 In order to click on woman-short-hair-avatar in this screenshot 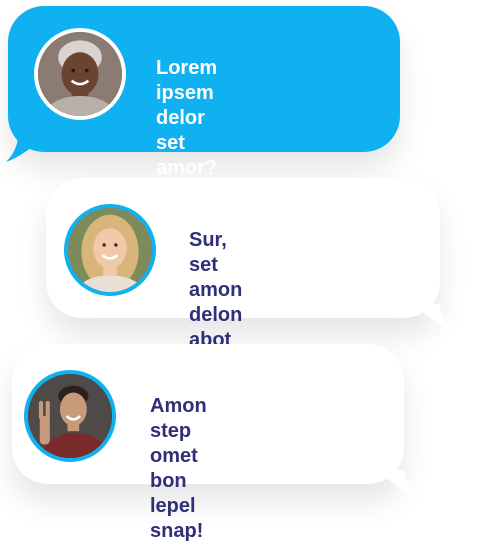, I will do `click(80, 74)`.